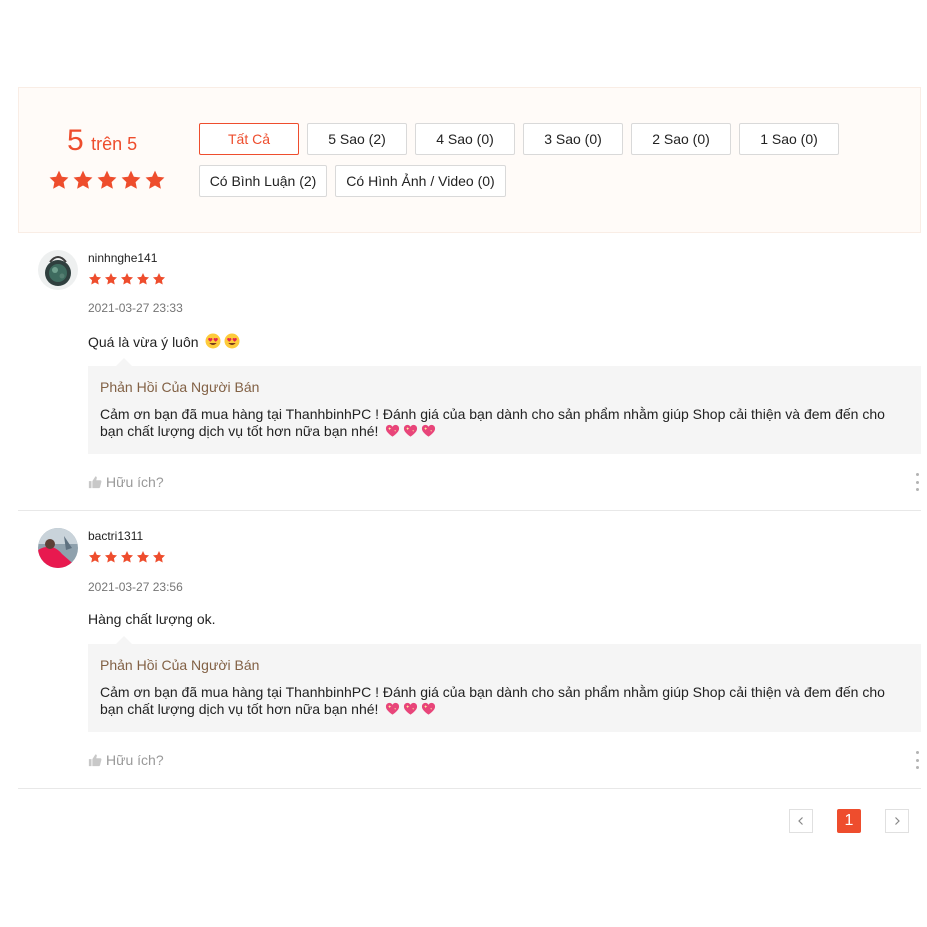  I want to click on review-username: bactri1311, so click(115, 536).